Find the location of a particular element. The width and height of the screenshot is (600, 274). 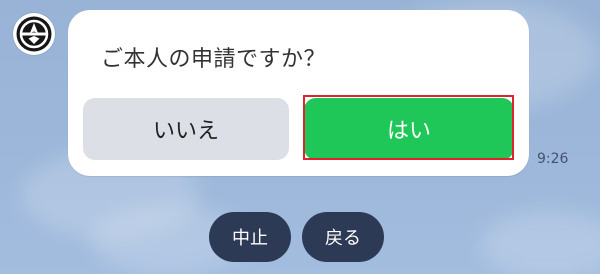

cloud-shape is located at coordinates (540, 242).